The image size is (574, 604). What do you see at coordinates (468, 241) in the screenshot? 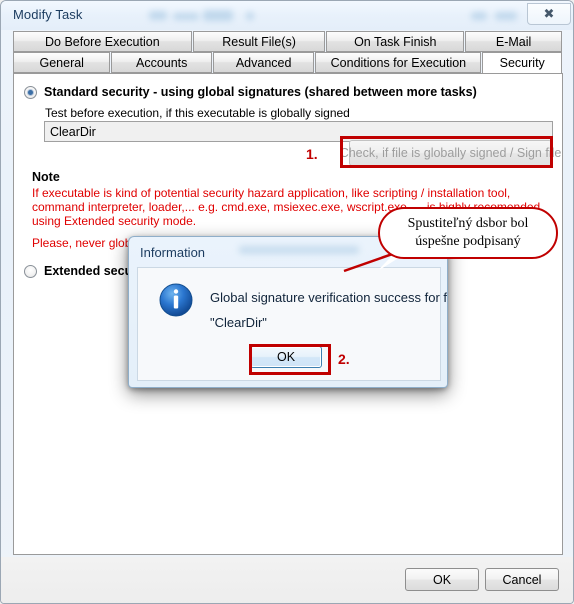
I see `callout-line-2: úspešne podpisaný` at bounding box center [468, 241].